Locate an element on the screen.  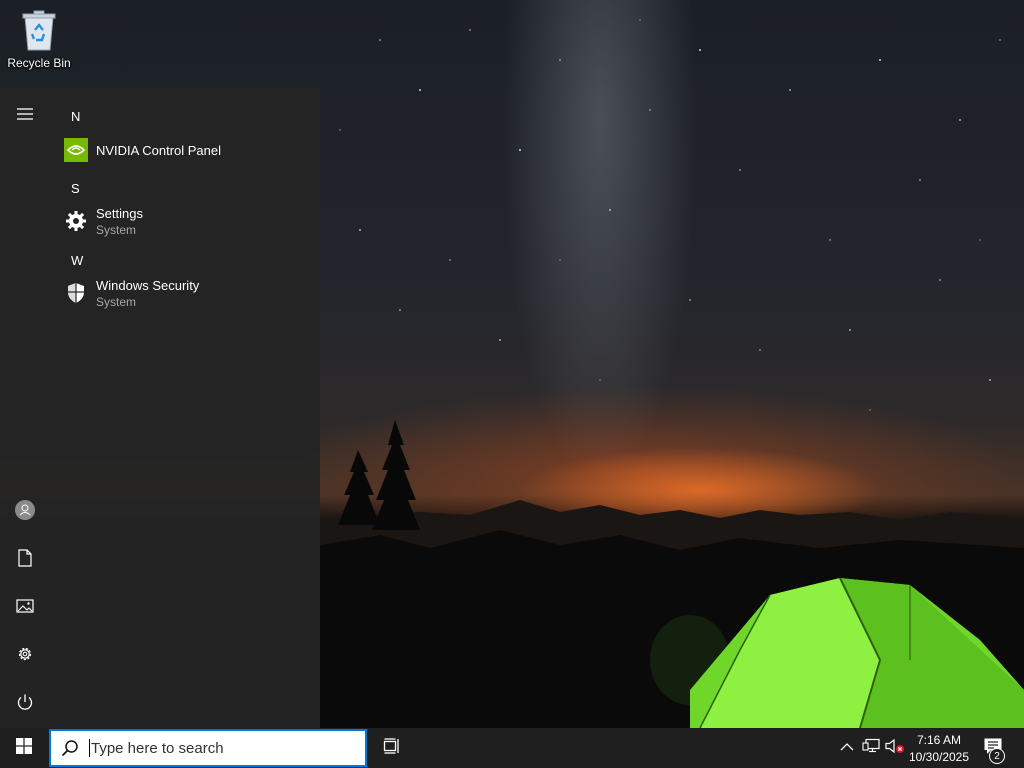
taskbar: 7:16 AM 10/30/2025 2 is located at coordinates (512, 748).